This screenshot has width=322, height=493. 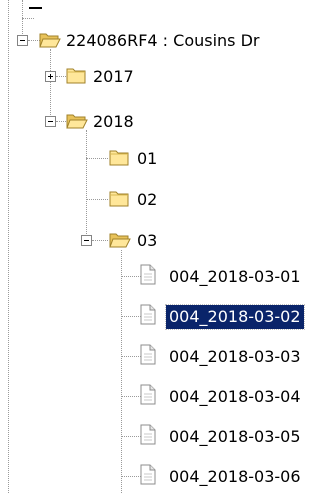 What do you see at coordinates (235, 477) in the screenshot?
I see `tree-file-item: 004_2018-03-06` at bounding box center [235, 477].